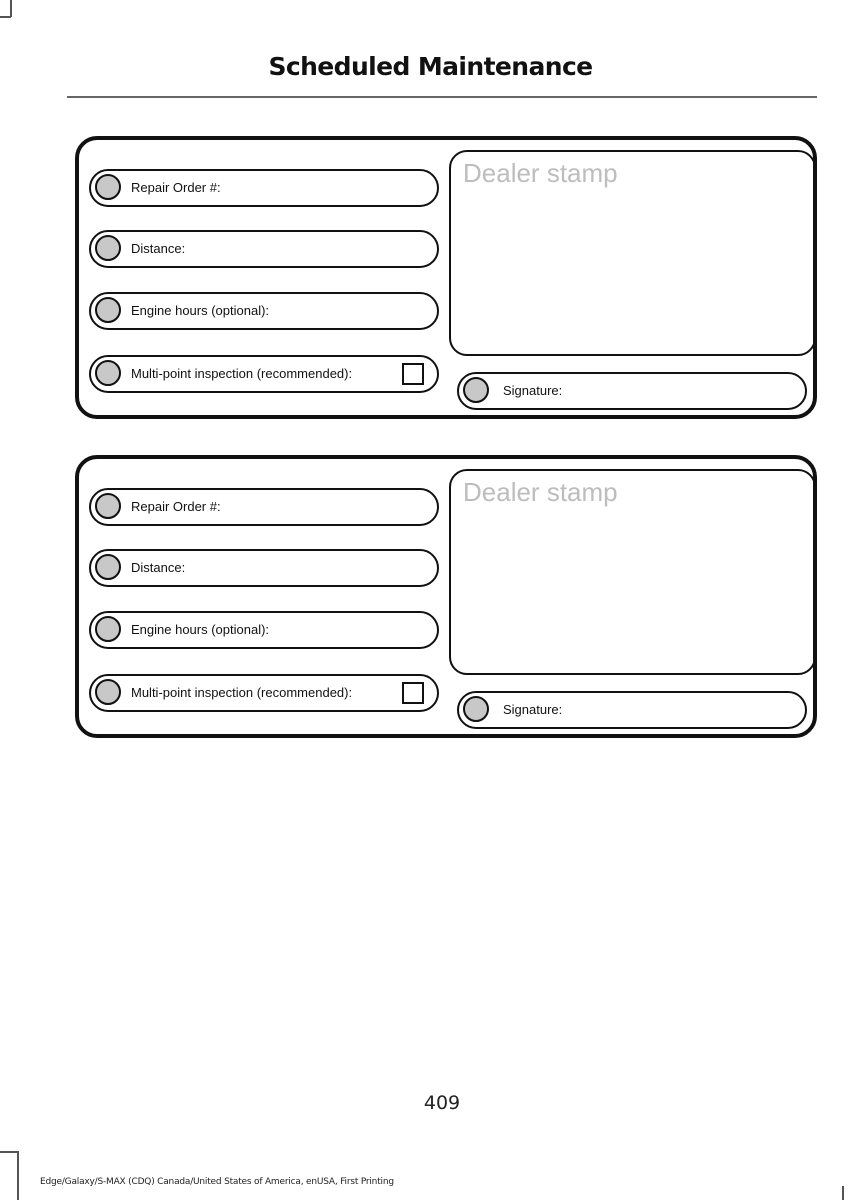 The image size is (861, 1200). What do you see at coordinates (442, 1103) in the screenshot?
I see `page-number: 409` at bounding box center [442, 1103].